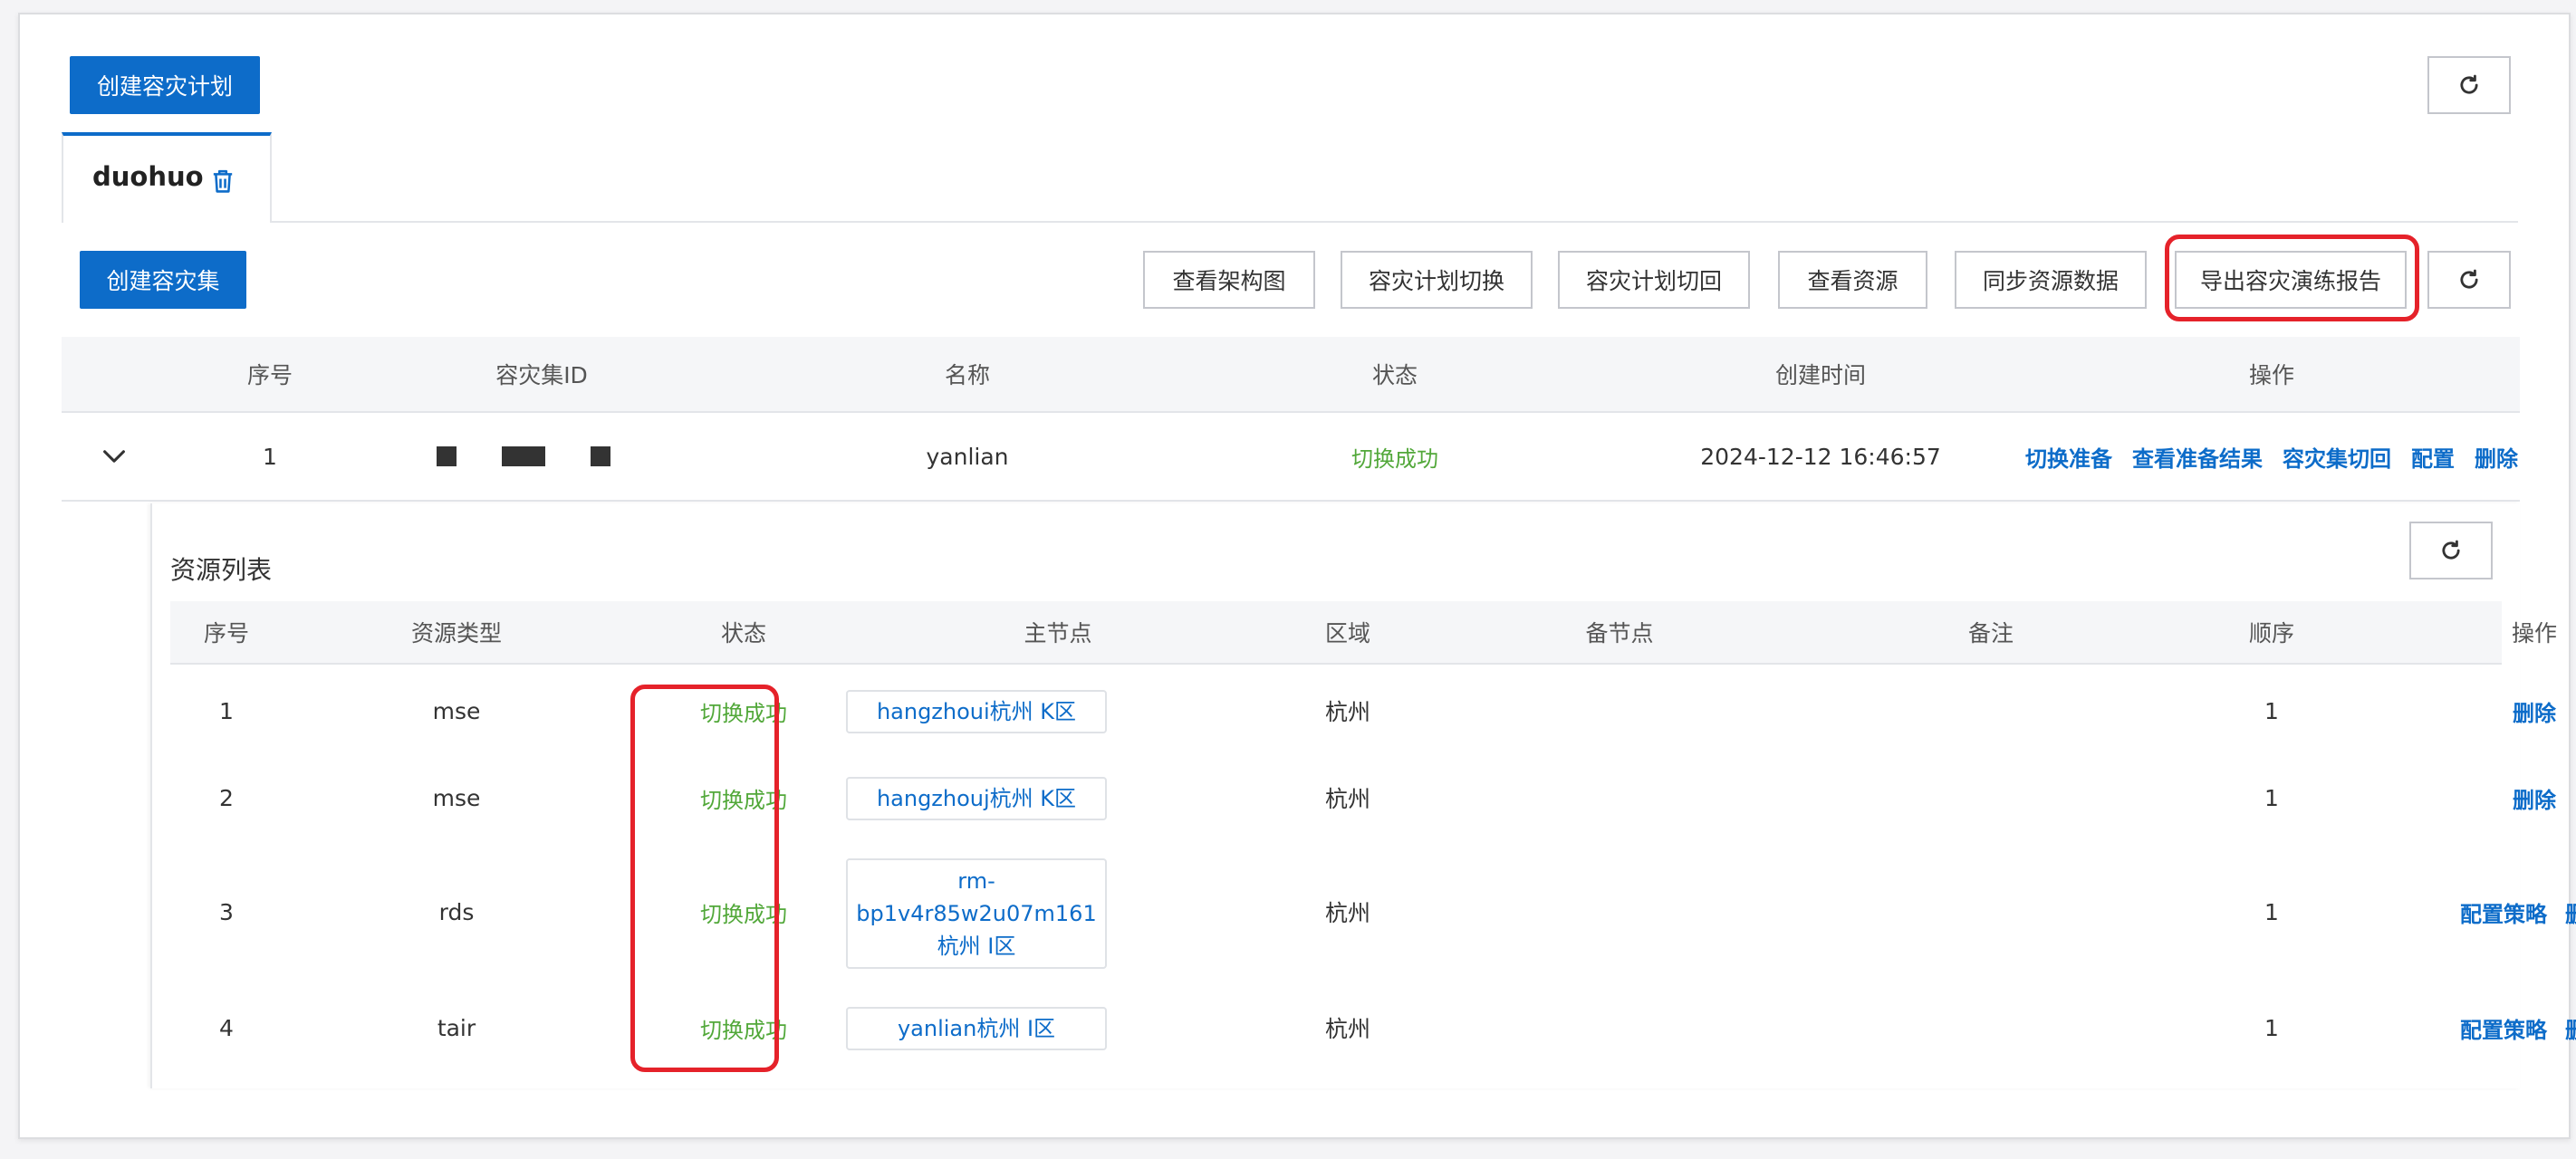  I want to click on cell-index: 4, so click(226, 1027).